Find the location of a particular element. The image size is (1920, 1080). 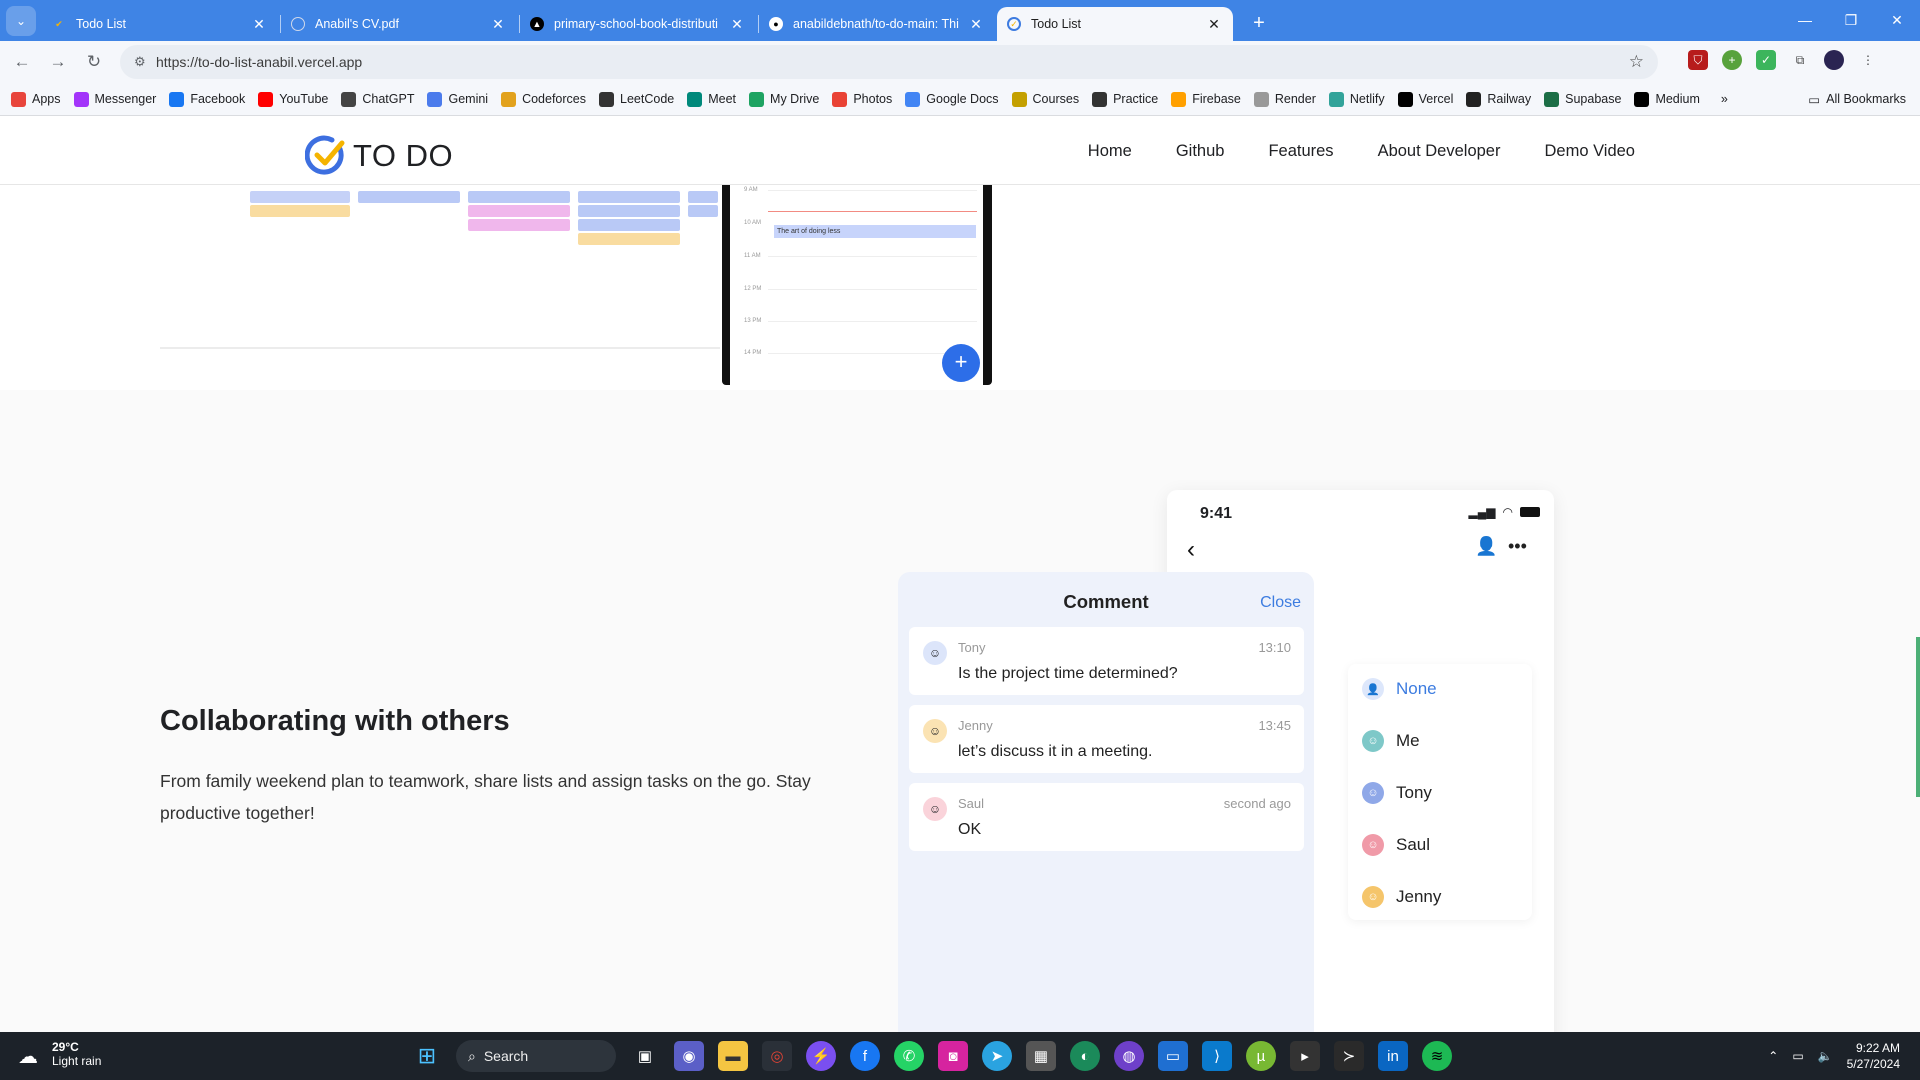

bookmark-chatgpt: ChatGPT is located at coordinates (377, 99).